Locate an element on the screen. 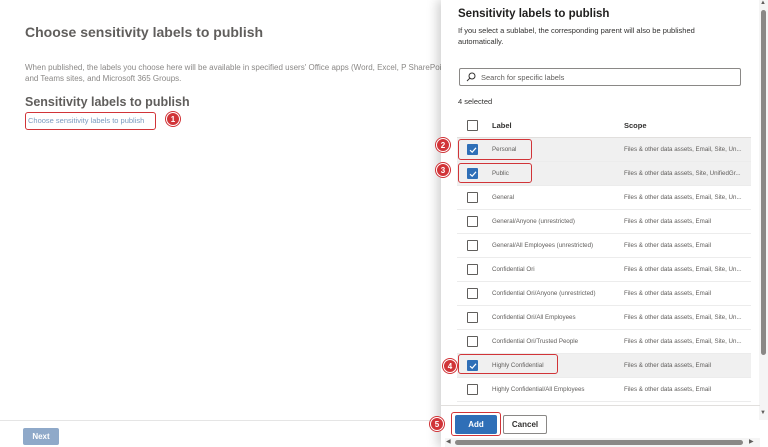 Image resolution: width=768 pixels, height=447 pixels. row-label: General/Anyone (unrestricted) is located at coordinates (533, 221).